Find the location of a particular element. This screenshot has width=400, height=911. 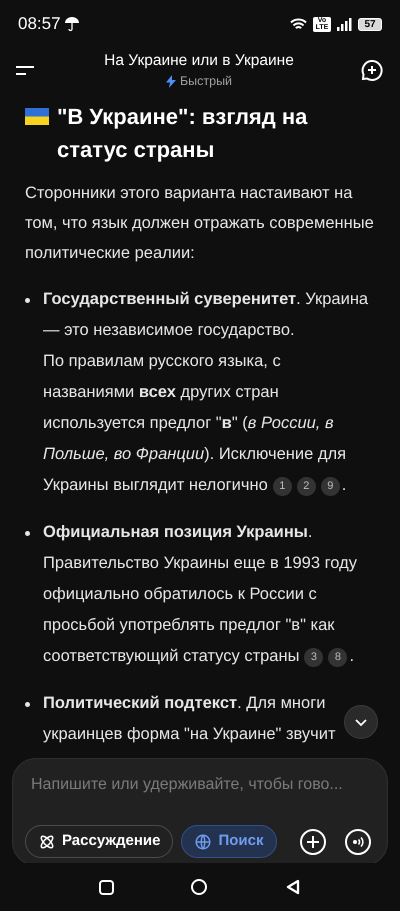

bullet-text: Государственный суверенитет. Украина — это независимое государство. is located at coordinates (206, 315).